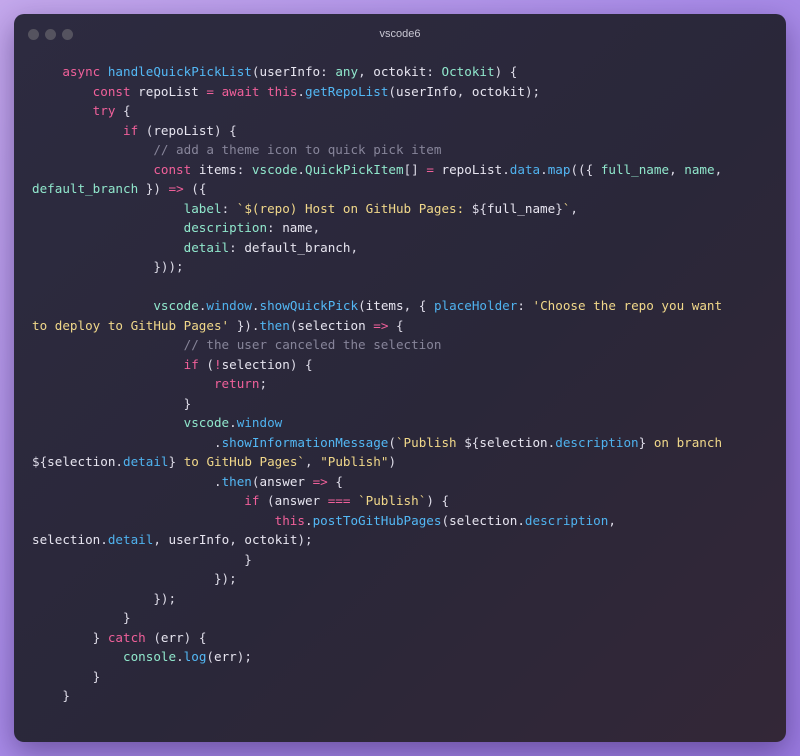  I want to click on code-token: handleQuickPickList, so click(179, 71).